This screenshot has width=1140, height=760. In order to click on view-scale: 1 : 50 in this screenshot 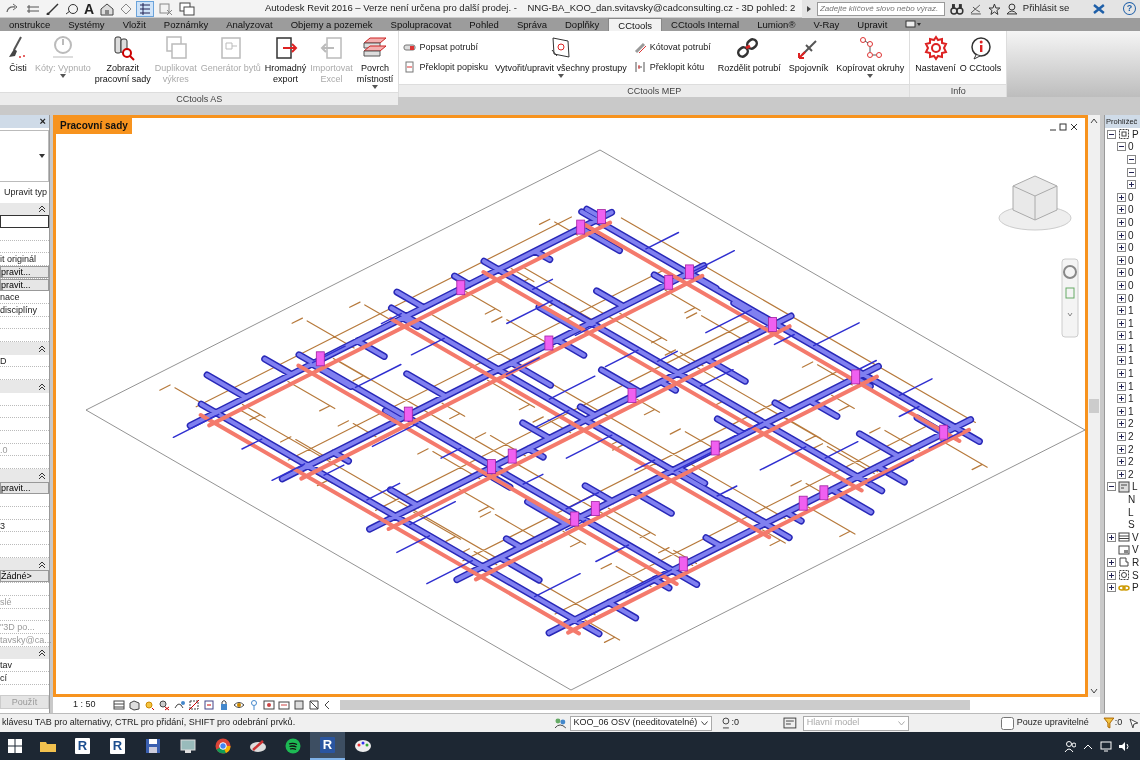, I will do `click(84, 705)`.